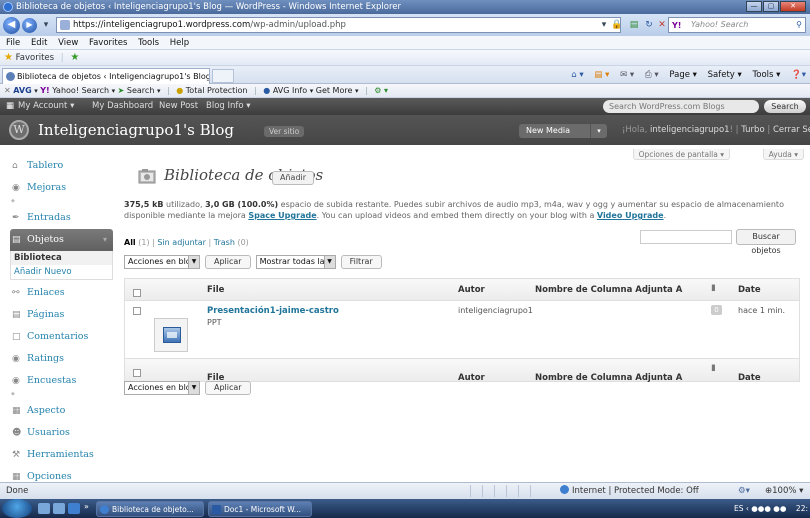 The image size is (810, 518). Describe the element at coordinates (381, 90) in the screenshot. I see `avg-options-icon: ⚙ ▾` at that location.